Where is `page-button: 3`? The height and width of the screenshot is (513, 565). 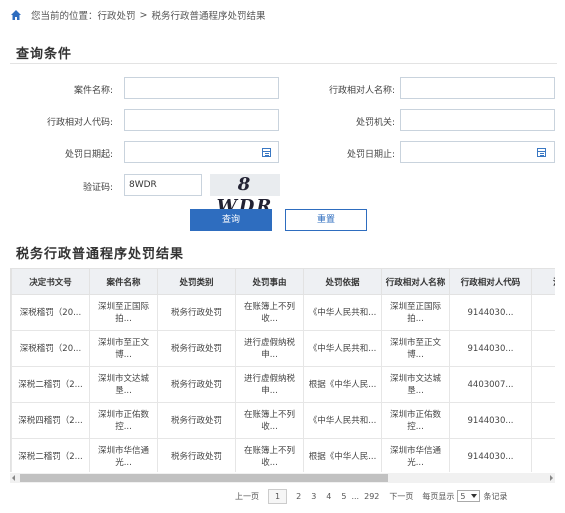
page-button: 3 is located at coordinates (313, 496).